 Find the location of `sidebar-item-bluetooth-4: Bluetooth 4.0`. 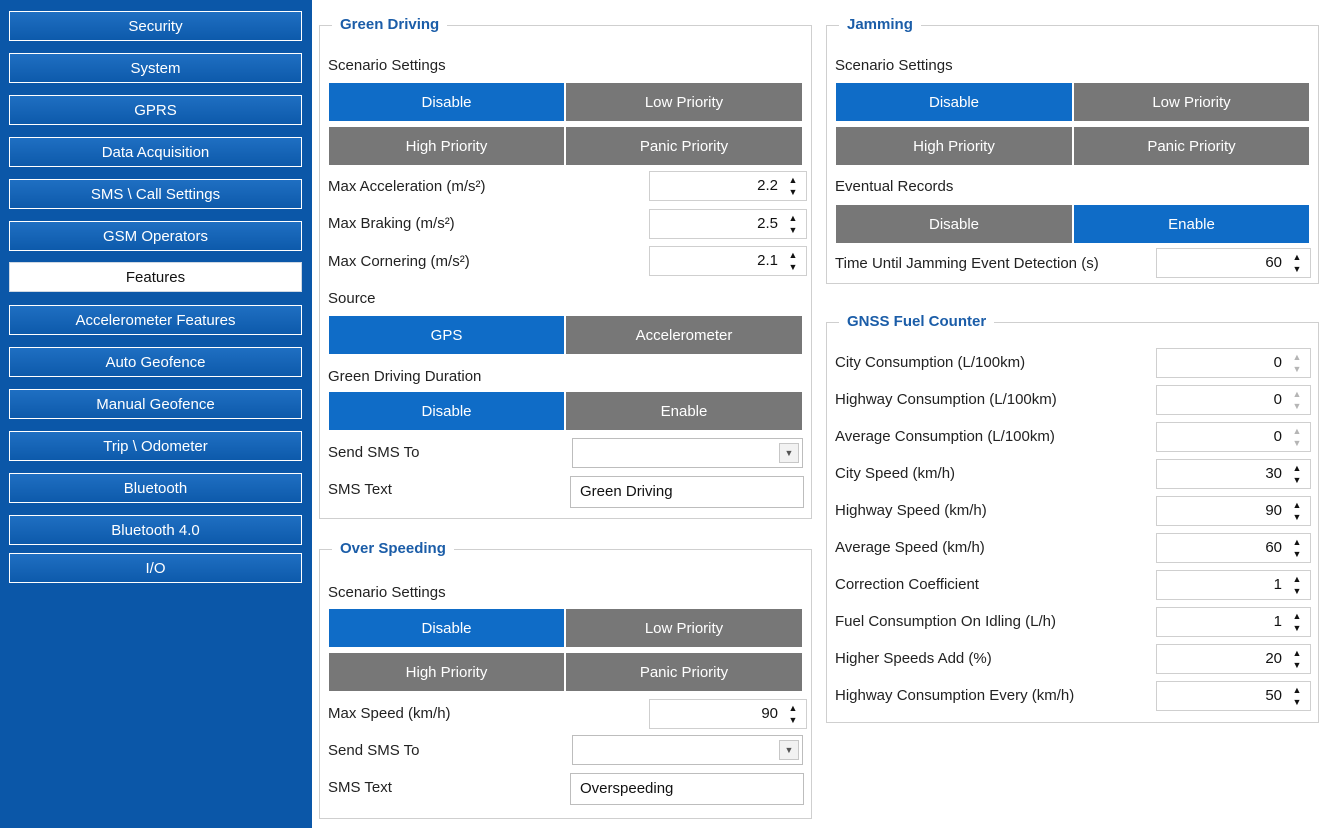

sidebar-item-bluetooth-4: Bluetooth 4.0 is located at coordinates (155, 530).